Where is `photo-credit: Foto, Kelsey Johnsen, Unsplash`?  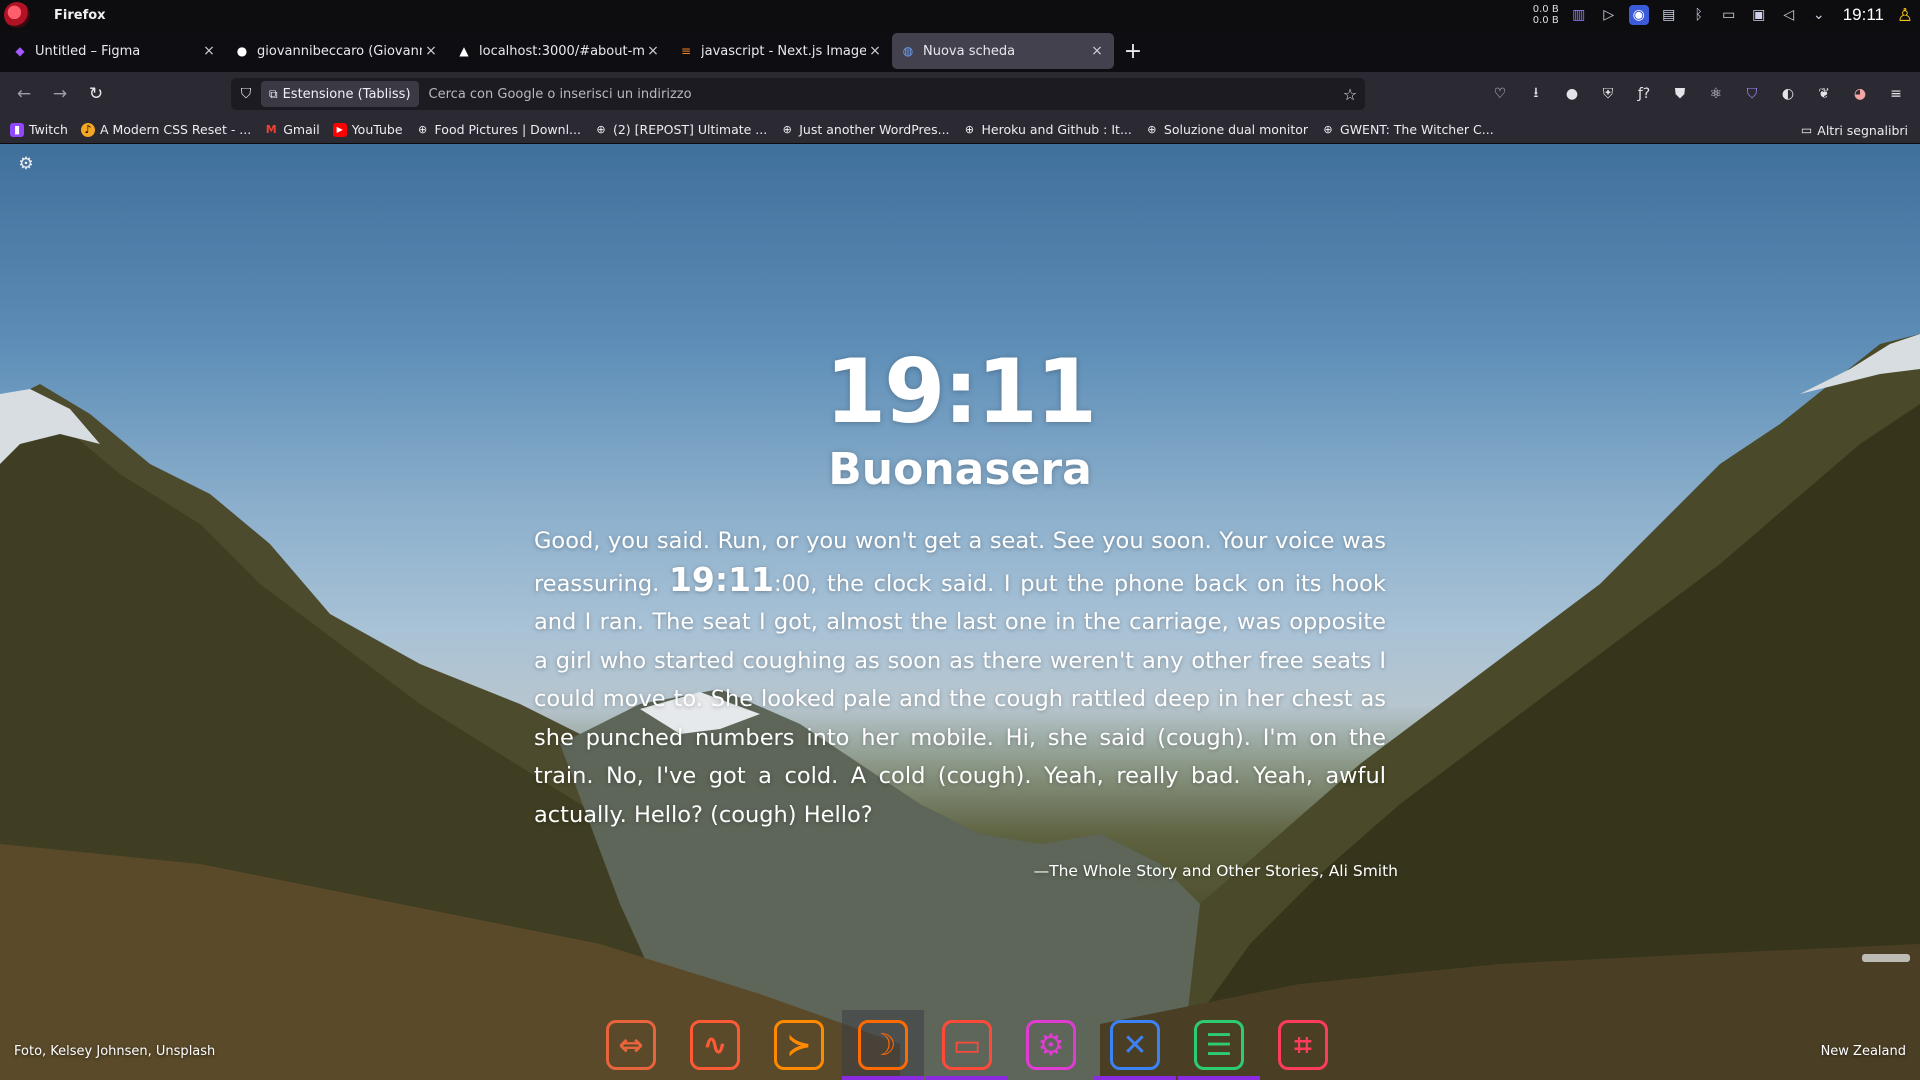 photo-credit: Foto, Kelsey Johnsen, Unsplash is located at coordinates (114, 1051).